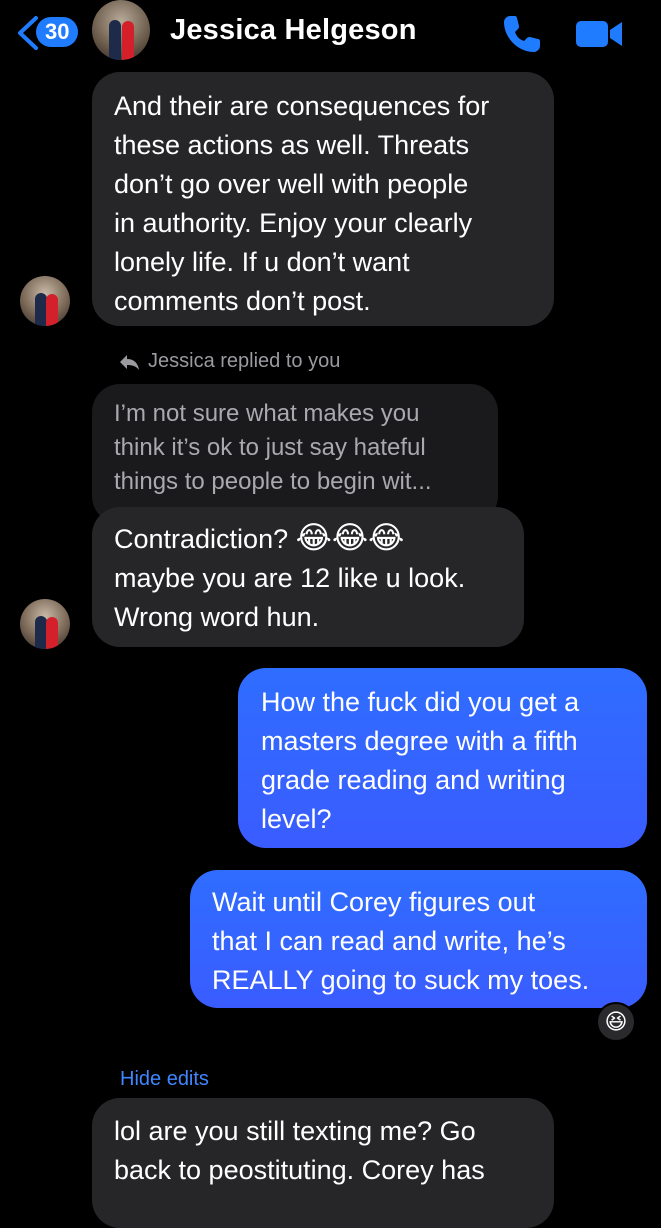 The width and height of the screenshot is (661, 1228). What do you see at coordinates (129, 362) in the screenshot?
I see `reply-arrow-icon` at bounding box center [129, 362].